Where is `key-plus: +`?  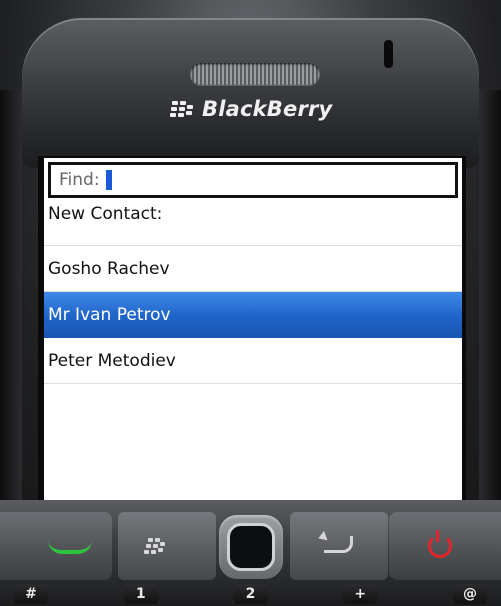 key-plus: + is located at coordinates (360, 594).